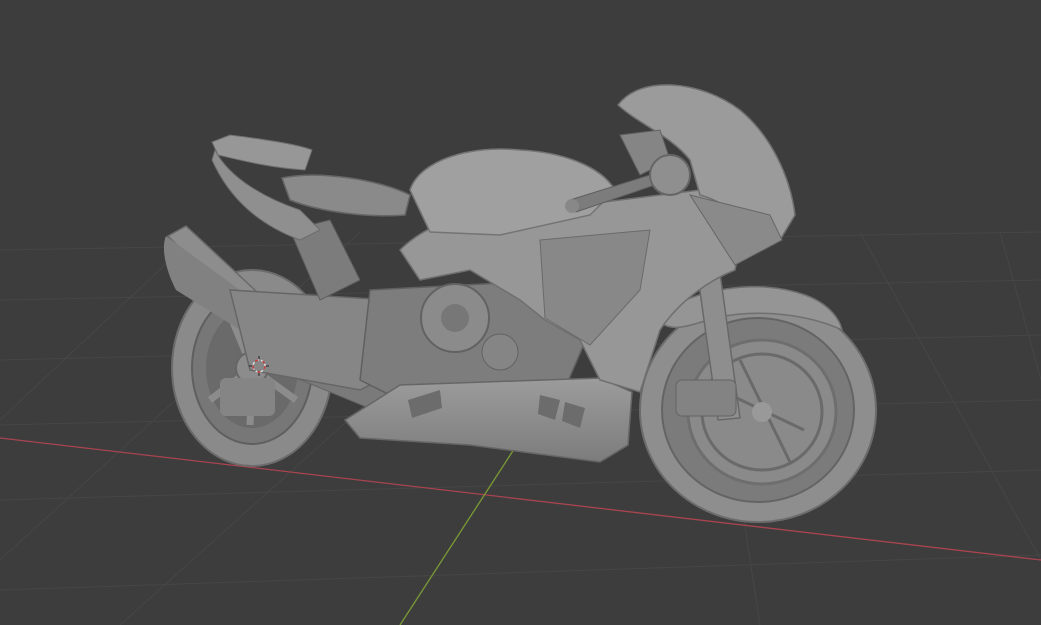 This screenshot has width=1041, height=625. What do you see at coordinates (311, 187) in the screenshot?
I see `seat` at bounding box center [311, 187].